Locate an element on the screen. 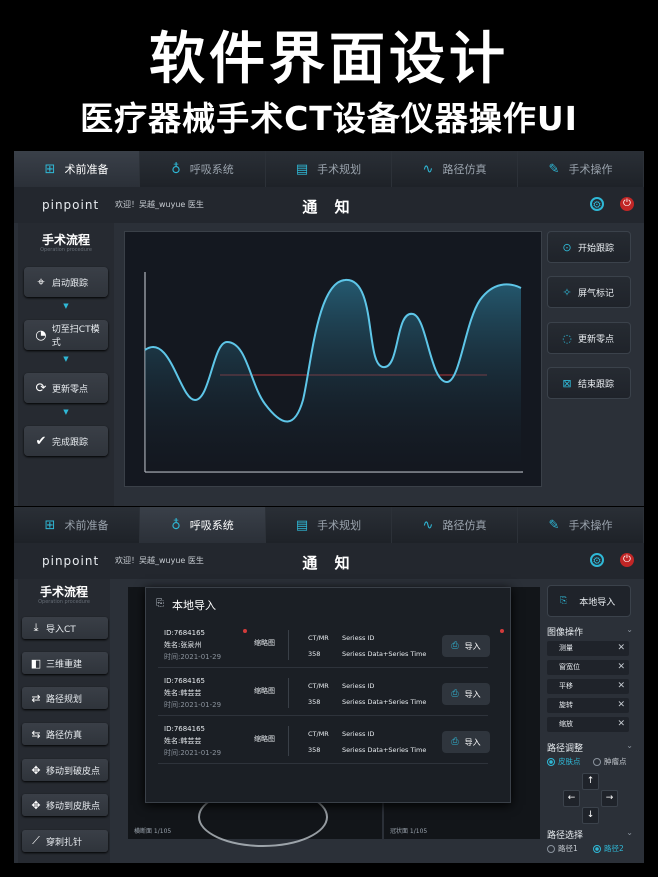  end-tracking-button: ⊠ 结束跟踪 is located at coordinates (589, 383).